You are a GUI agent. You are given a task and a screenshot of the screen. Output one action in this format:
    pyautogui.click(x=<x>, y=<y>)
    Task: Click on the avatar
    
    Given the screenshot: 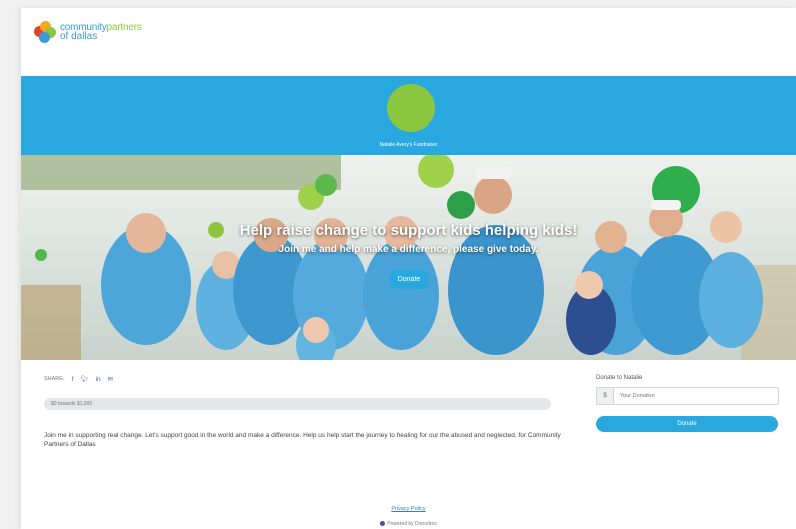 What is the action you would take?
    pyautogui.click(x=411, y=108)
    